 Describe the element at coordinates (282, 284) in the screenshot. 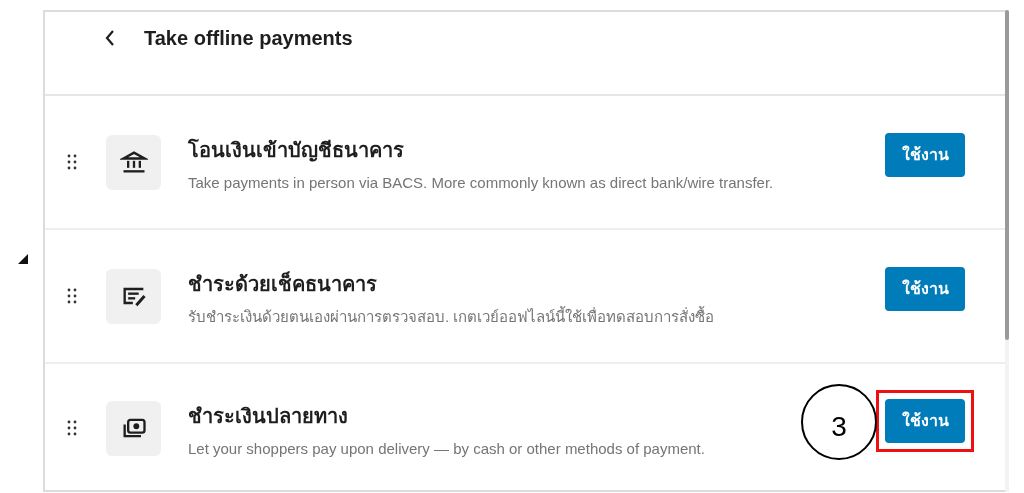

I see `method-title: ชำระด้วยเช็คธนาคาร` at that location.